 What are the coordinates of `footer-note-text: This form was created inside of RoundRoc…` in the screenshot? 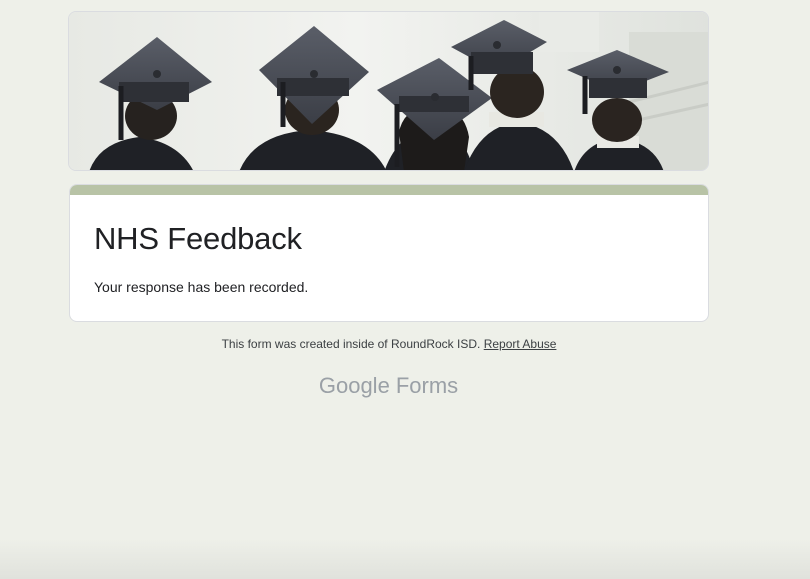 It's located at (351, 344).